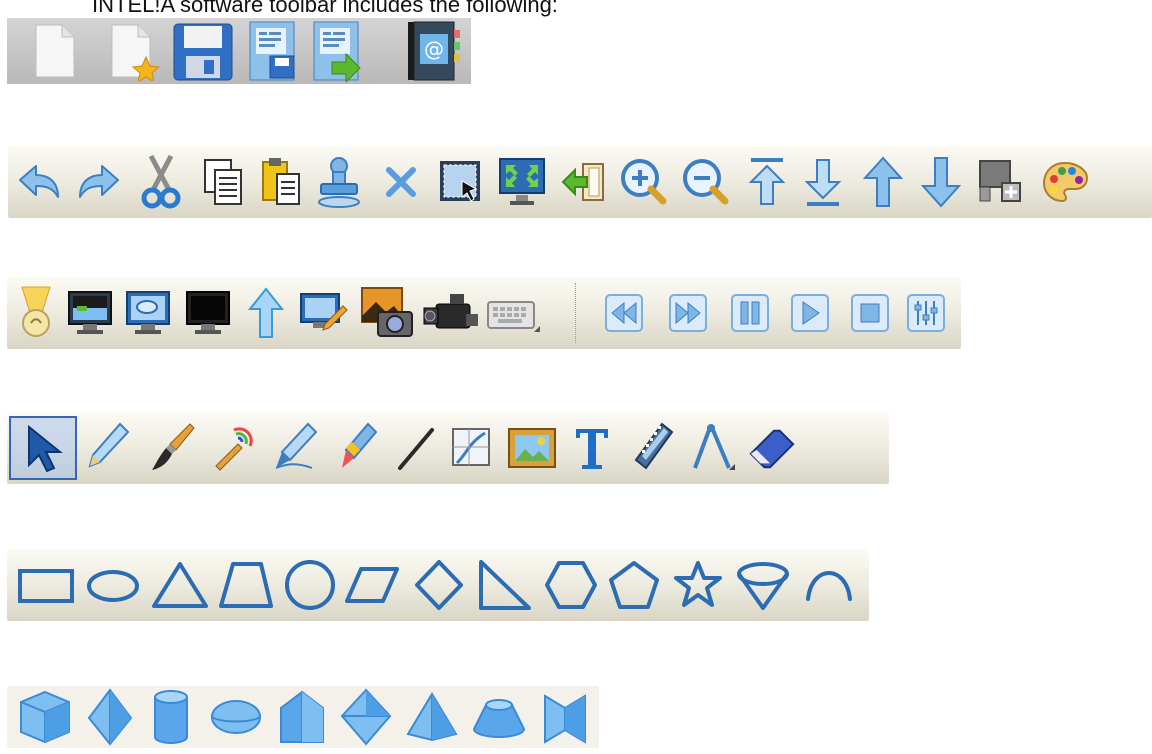  I want to click on shapes-toolbar, so click(438, 585).